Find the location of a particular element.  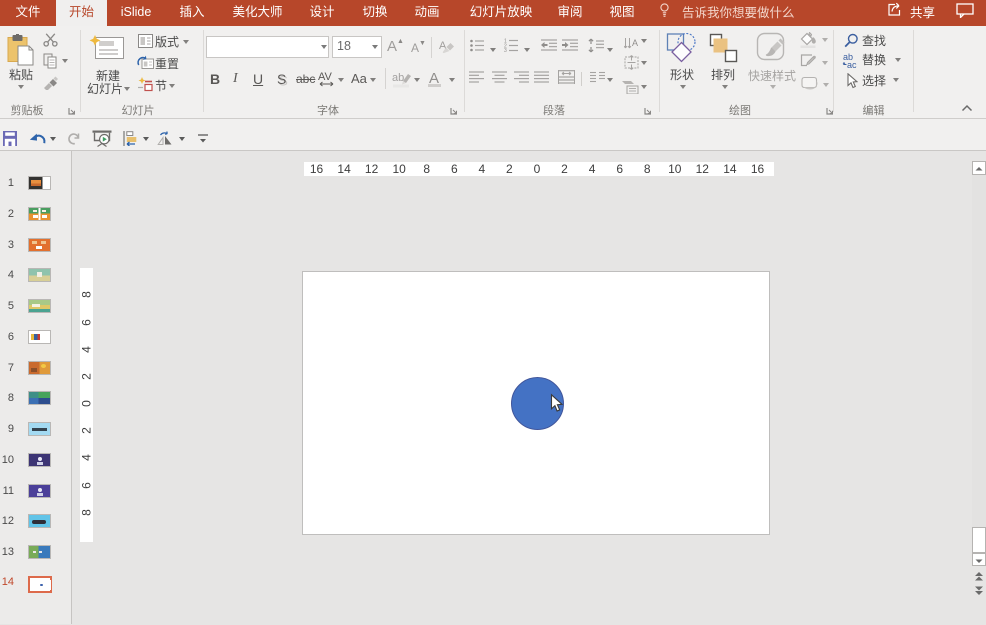

svg-text: ab is located at coordinates (398, 78).